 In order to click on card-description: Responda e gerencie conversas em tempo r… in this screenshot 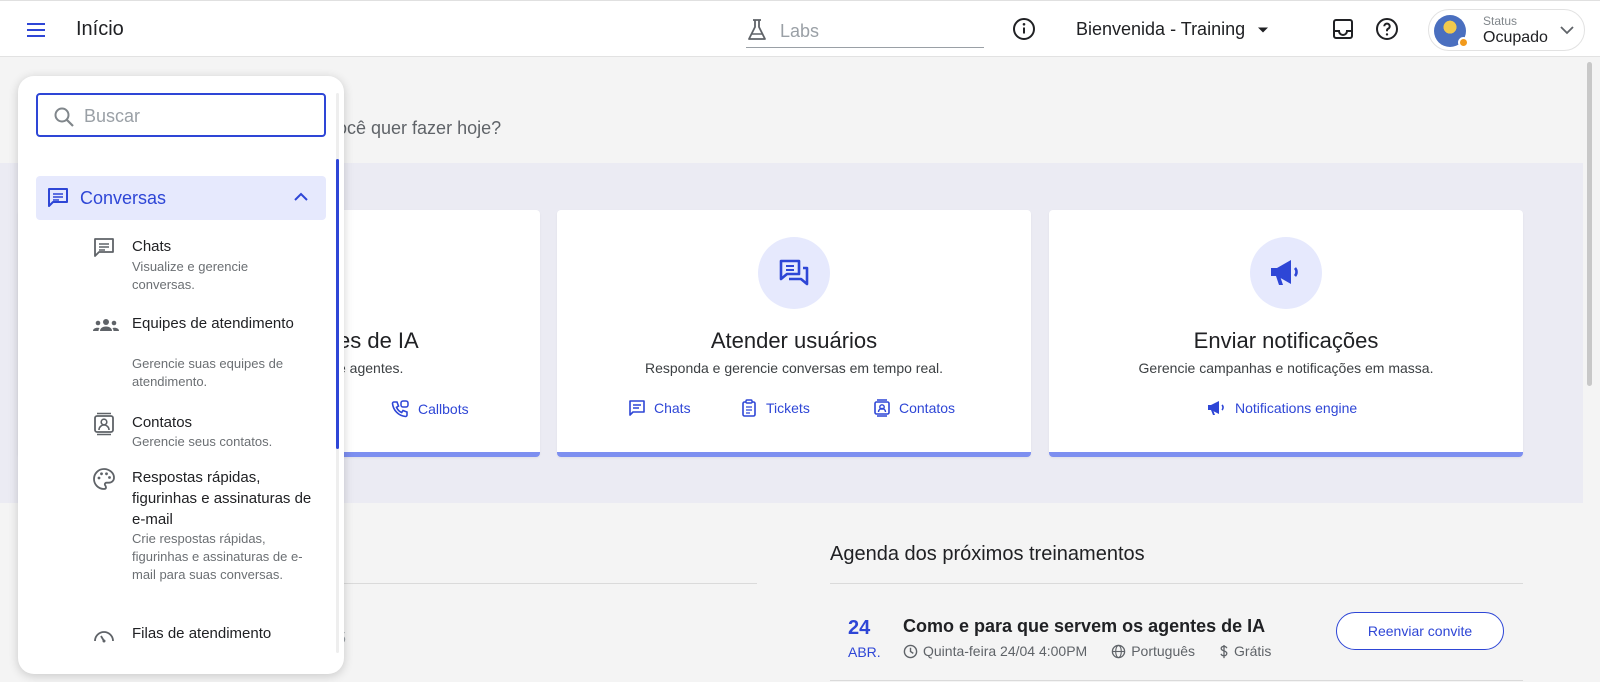, I will do `click(794, 368)`.